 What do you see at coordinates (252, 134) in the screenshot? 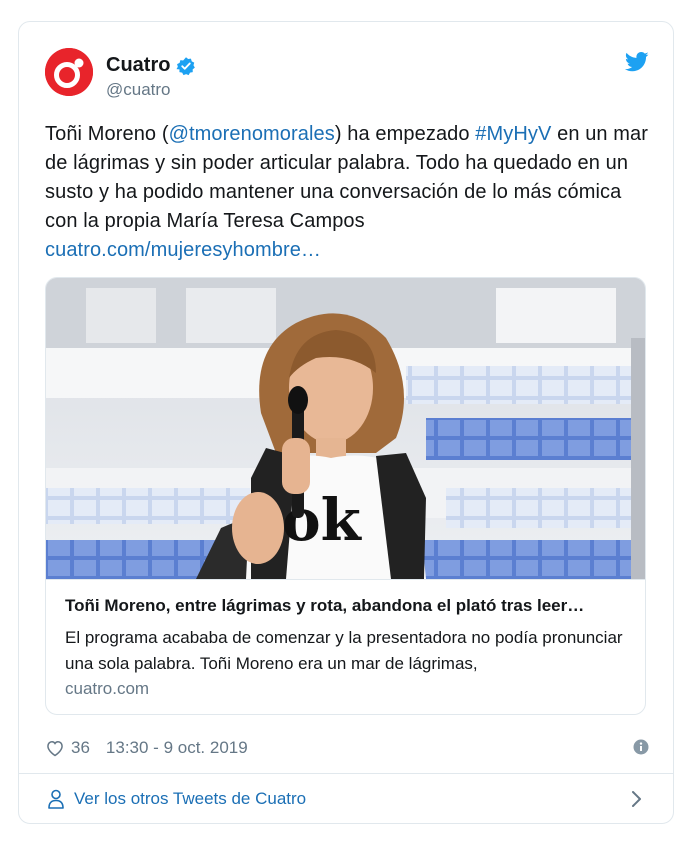
I see `mention-link: @tmorenomorales` at bounding box center [252, 134].